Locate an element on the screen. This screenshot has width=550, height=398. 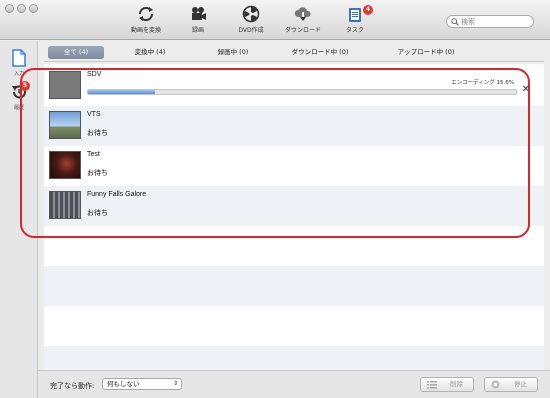
stop-button: 停止 is located at coordinates (511, 384).